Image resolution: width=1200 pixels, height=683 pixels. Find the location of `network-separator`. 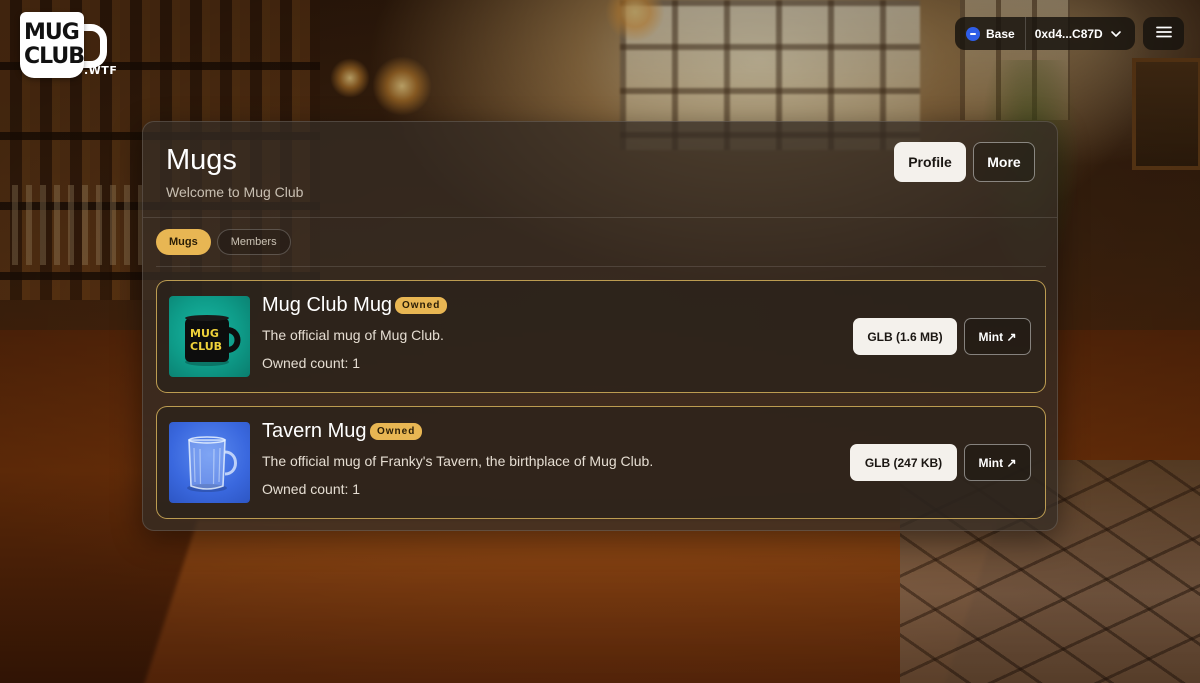

network-separator is located at coordinates (1025, 33).